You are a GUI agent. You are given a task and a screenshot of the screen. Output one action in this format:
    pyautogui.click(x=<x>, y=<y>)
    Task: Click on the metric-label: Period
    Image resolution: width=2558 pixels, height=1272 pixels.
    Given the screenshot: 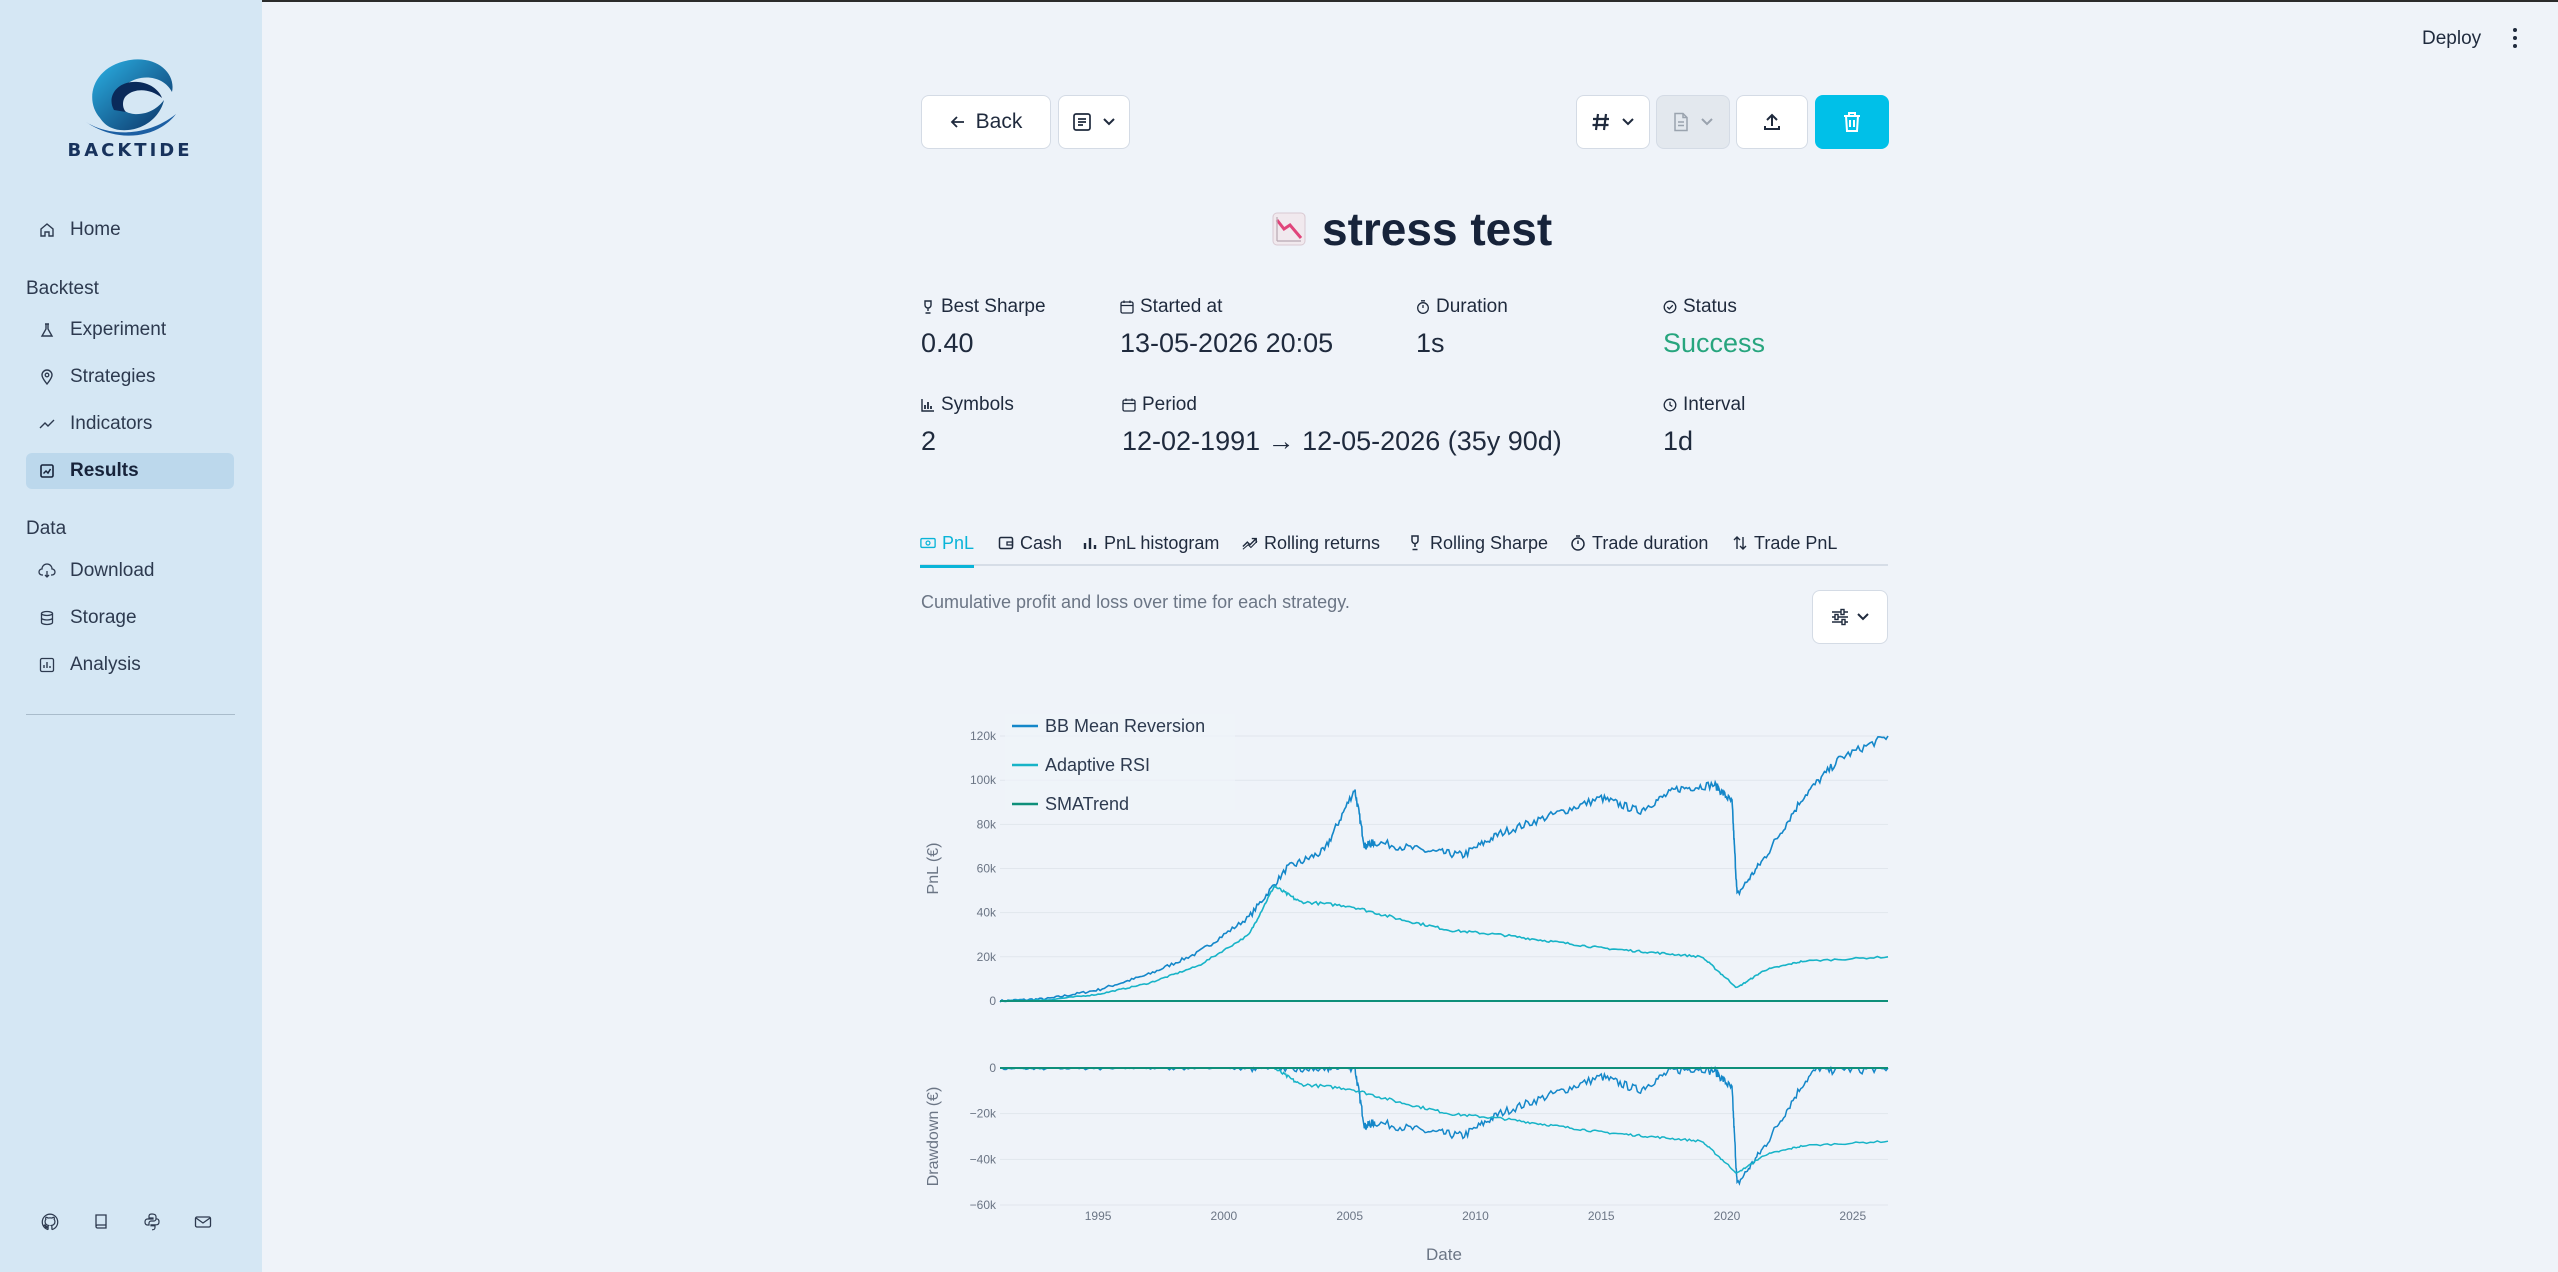 What is the action you would take?
    pyautogui.click(x=1169, y=404)
    